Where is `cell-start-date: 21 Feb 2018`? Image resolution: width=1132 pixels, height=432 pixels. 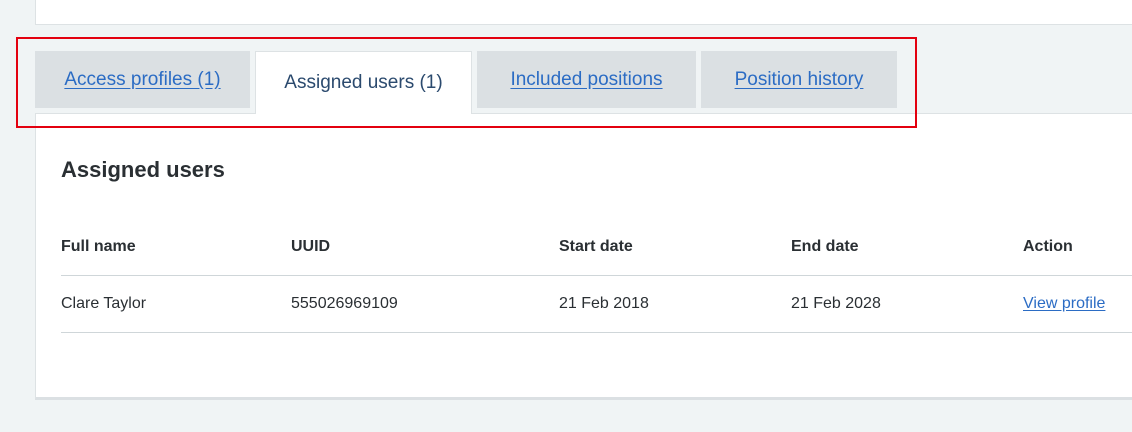 cell-start-date: 21 Feb 2018 is located at coordinates (604, 303).